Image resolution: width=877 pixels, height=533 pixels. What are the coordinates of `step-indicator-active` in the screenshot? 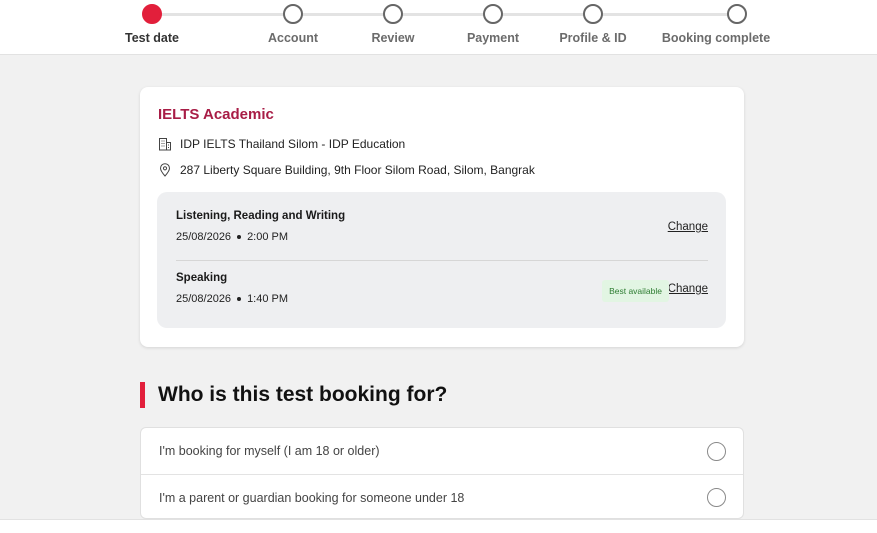 It's located at (152, 14).